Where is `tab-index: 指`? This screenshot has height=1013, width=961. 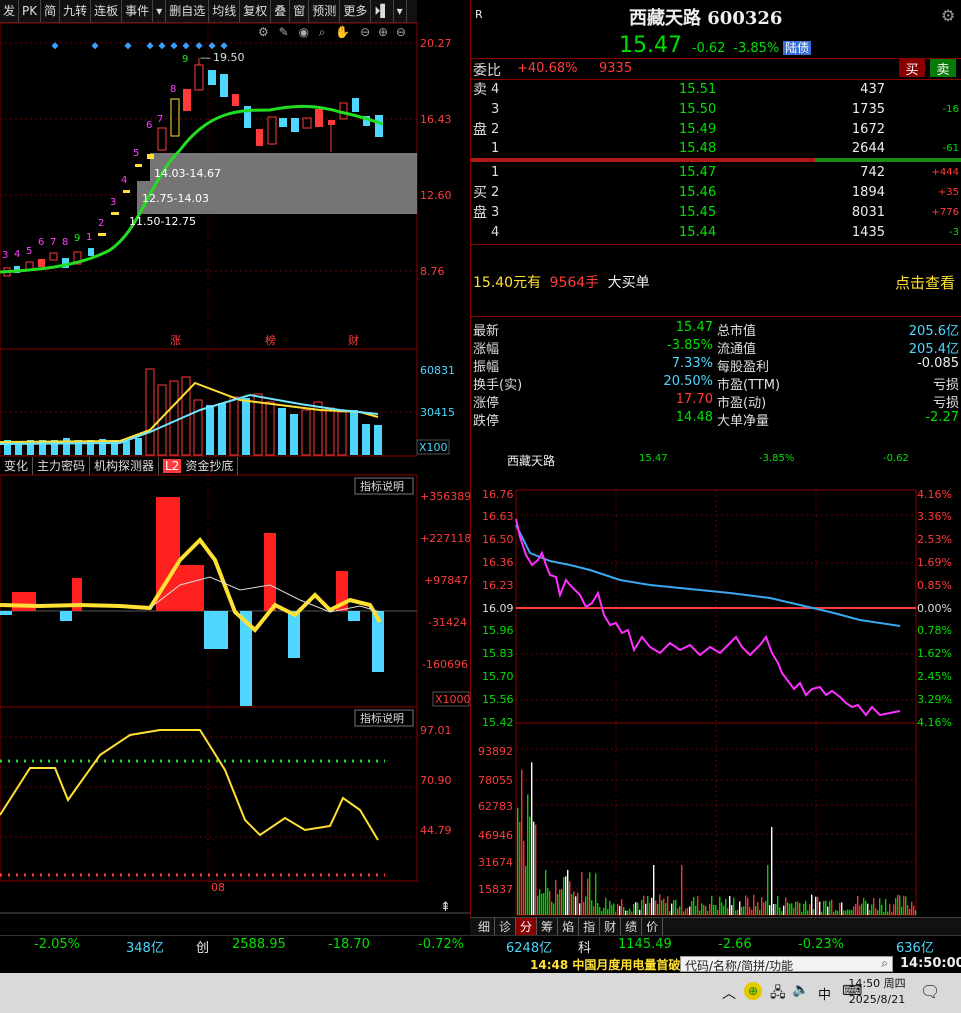
tab-index: 指 is located at coordinates (590, 927).